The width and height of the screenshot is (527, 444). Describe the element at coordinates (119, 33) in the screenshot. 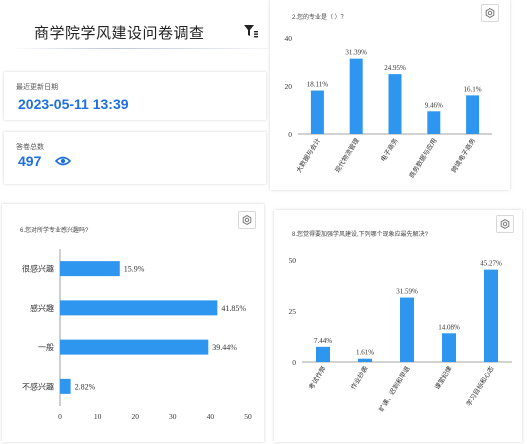

I see `survey-title: 商学院学风建设问卷调查` at that location.